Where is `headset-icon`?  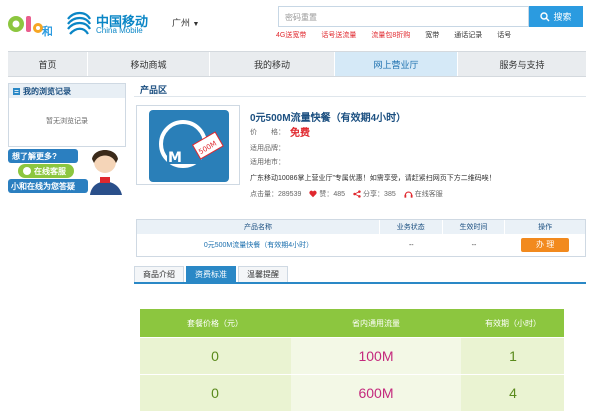
headset-icon is located at coordinates (408, 194).